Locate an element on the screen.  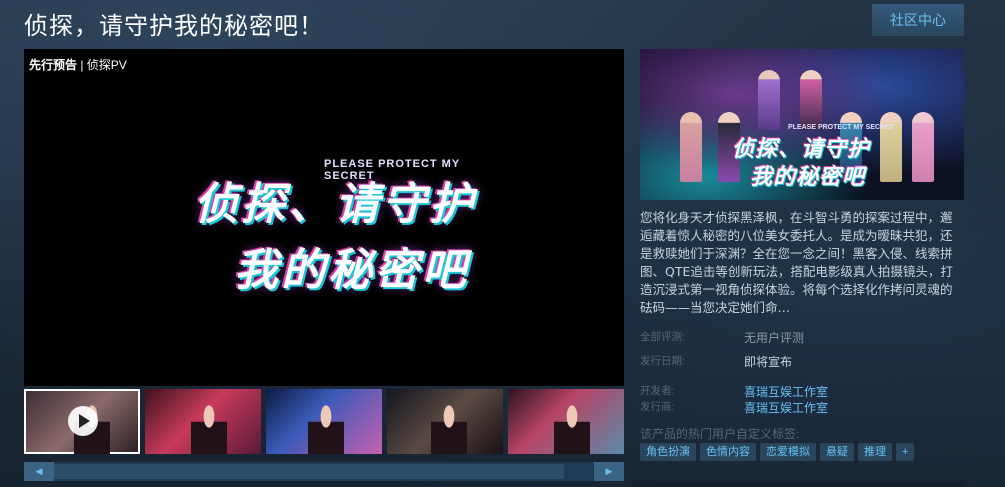
community-hub-button: 社区中心 is located at coordinates (918, 20).